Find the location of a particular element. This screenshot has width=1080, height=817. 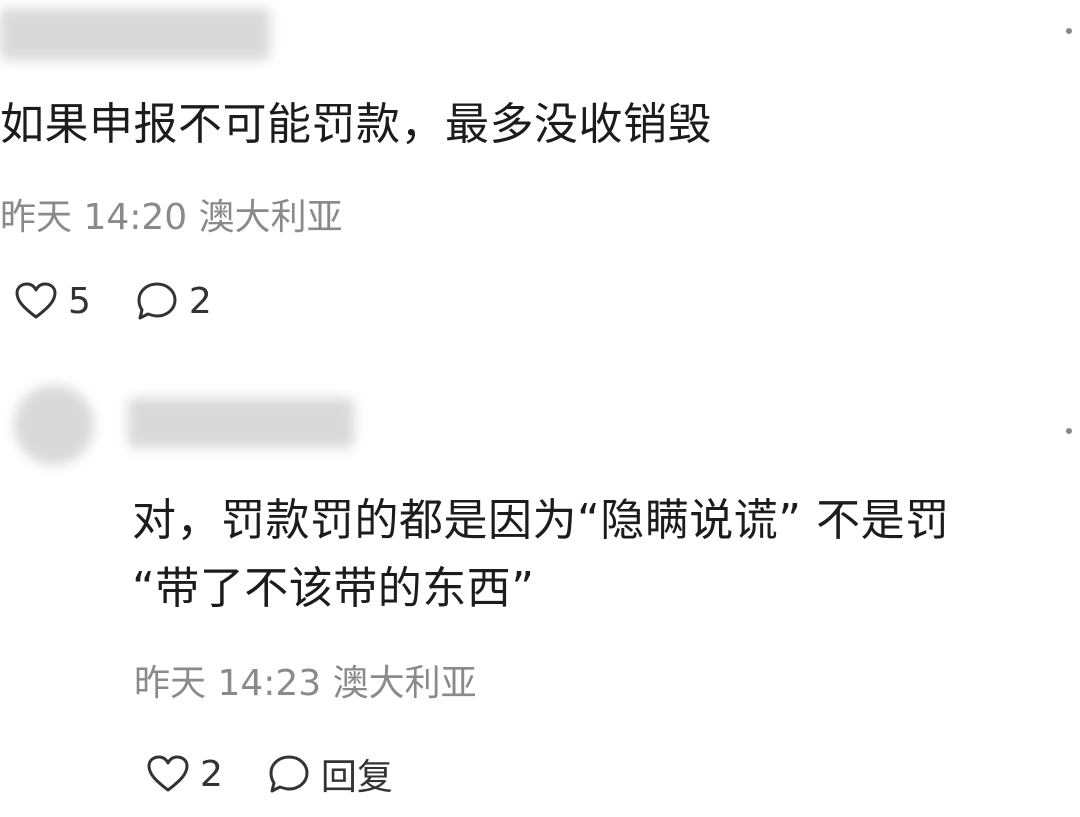

comment-2-location: 澳大利亚 is located at coordinates (404, 683).